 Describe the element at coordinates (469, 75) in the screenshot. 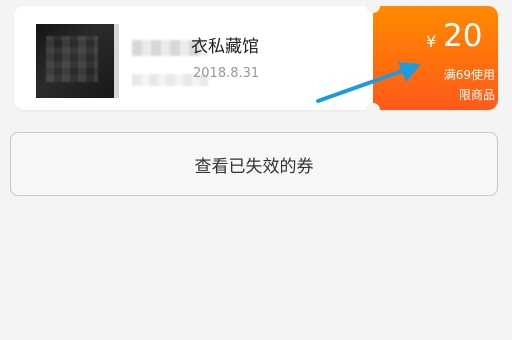

I see `coupon-condition: 满69使用` at that location.